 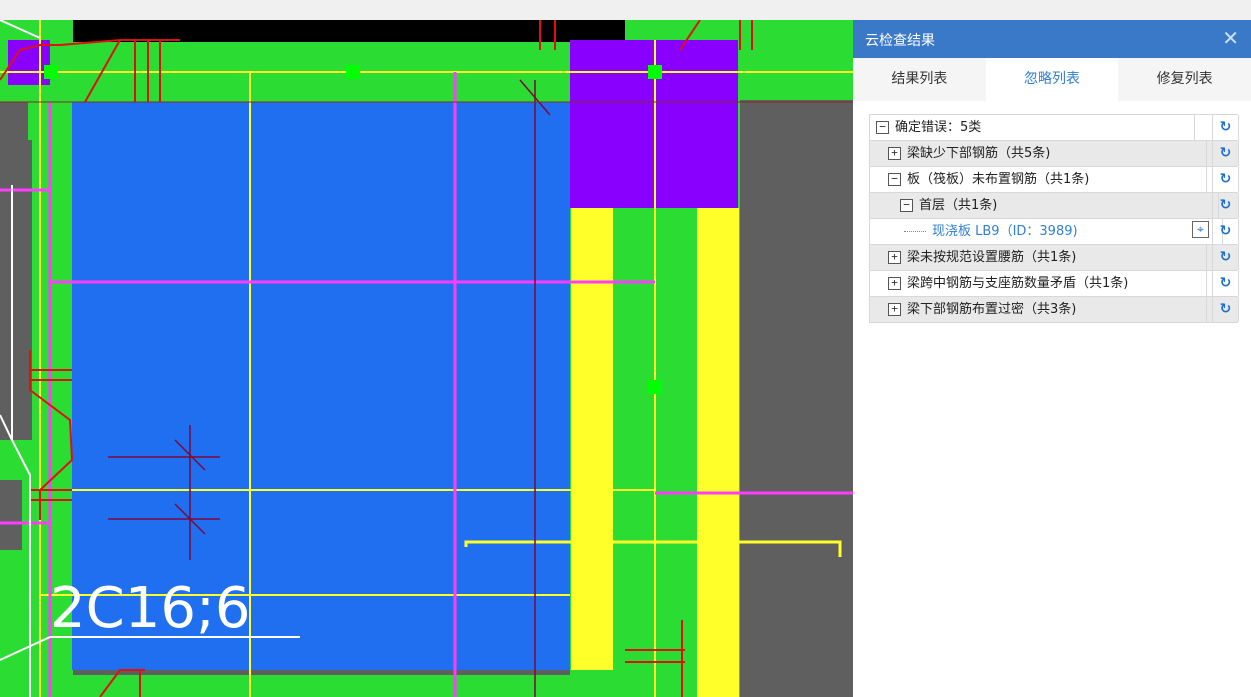 I want to click on tab-bar: 结果列表 忽略列表 修复列表, so click(x=1052, y=79).